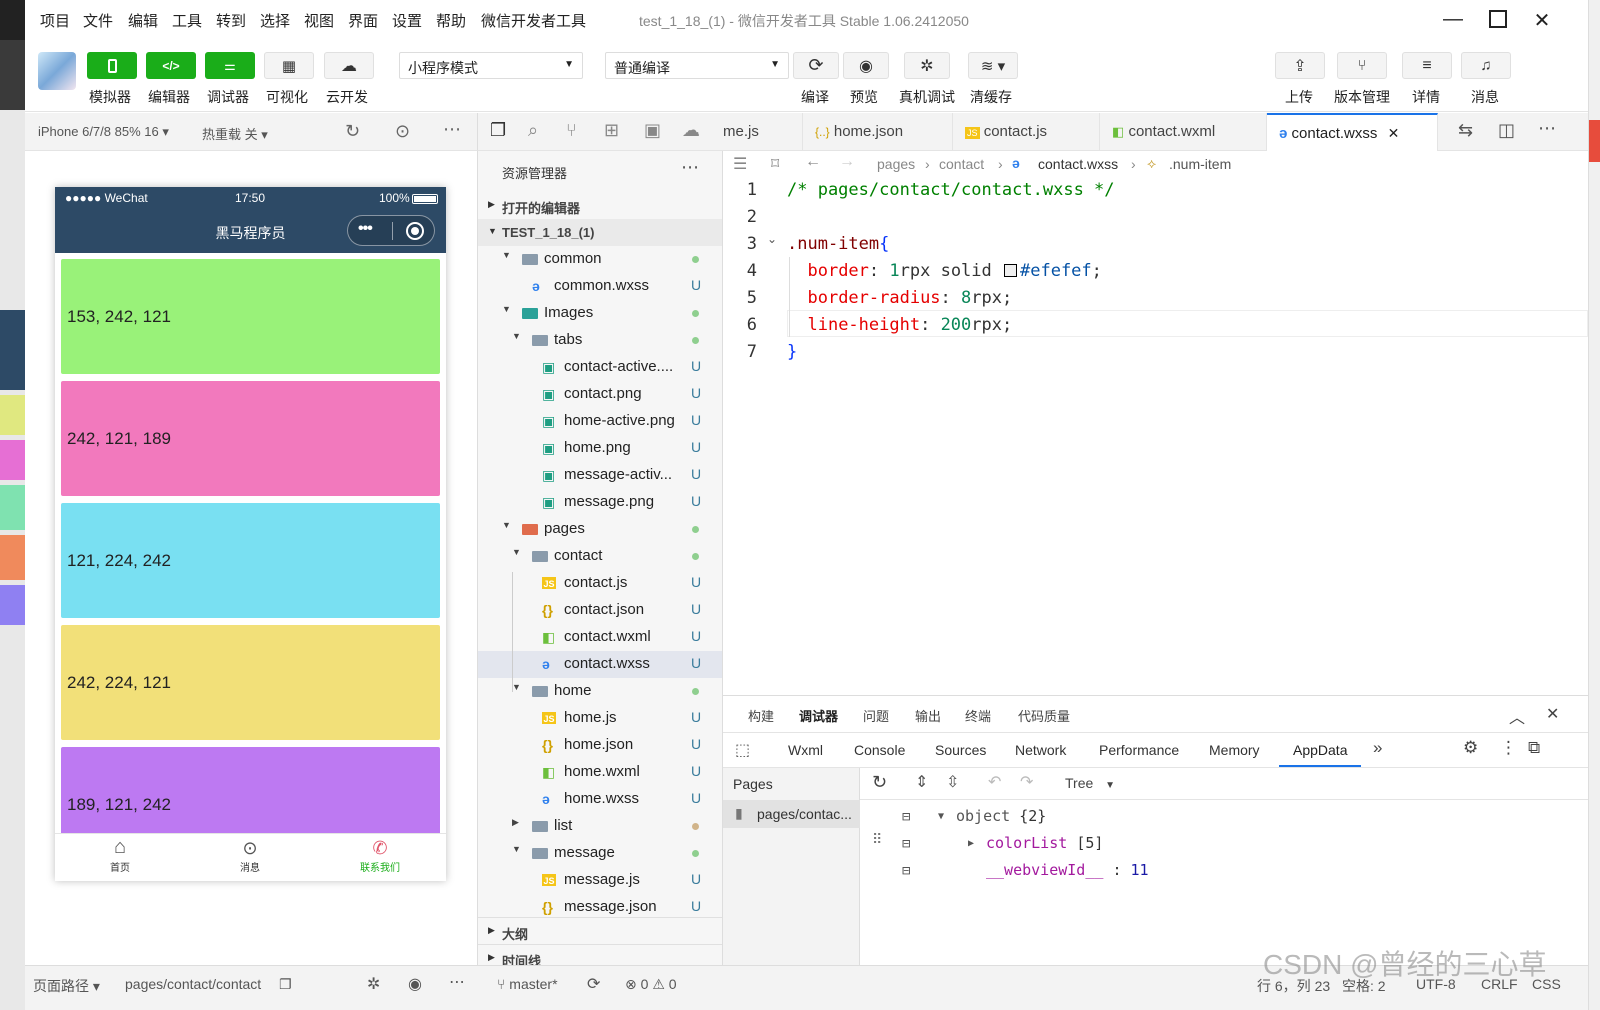 This screenshot has height=1010, width=1600. Describe the element at coordinates (813, 162) in the screenshot. I see `back-icon: ←` at that location.